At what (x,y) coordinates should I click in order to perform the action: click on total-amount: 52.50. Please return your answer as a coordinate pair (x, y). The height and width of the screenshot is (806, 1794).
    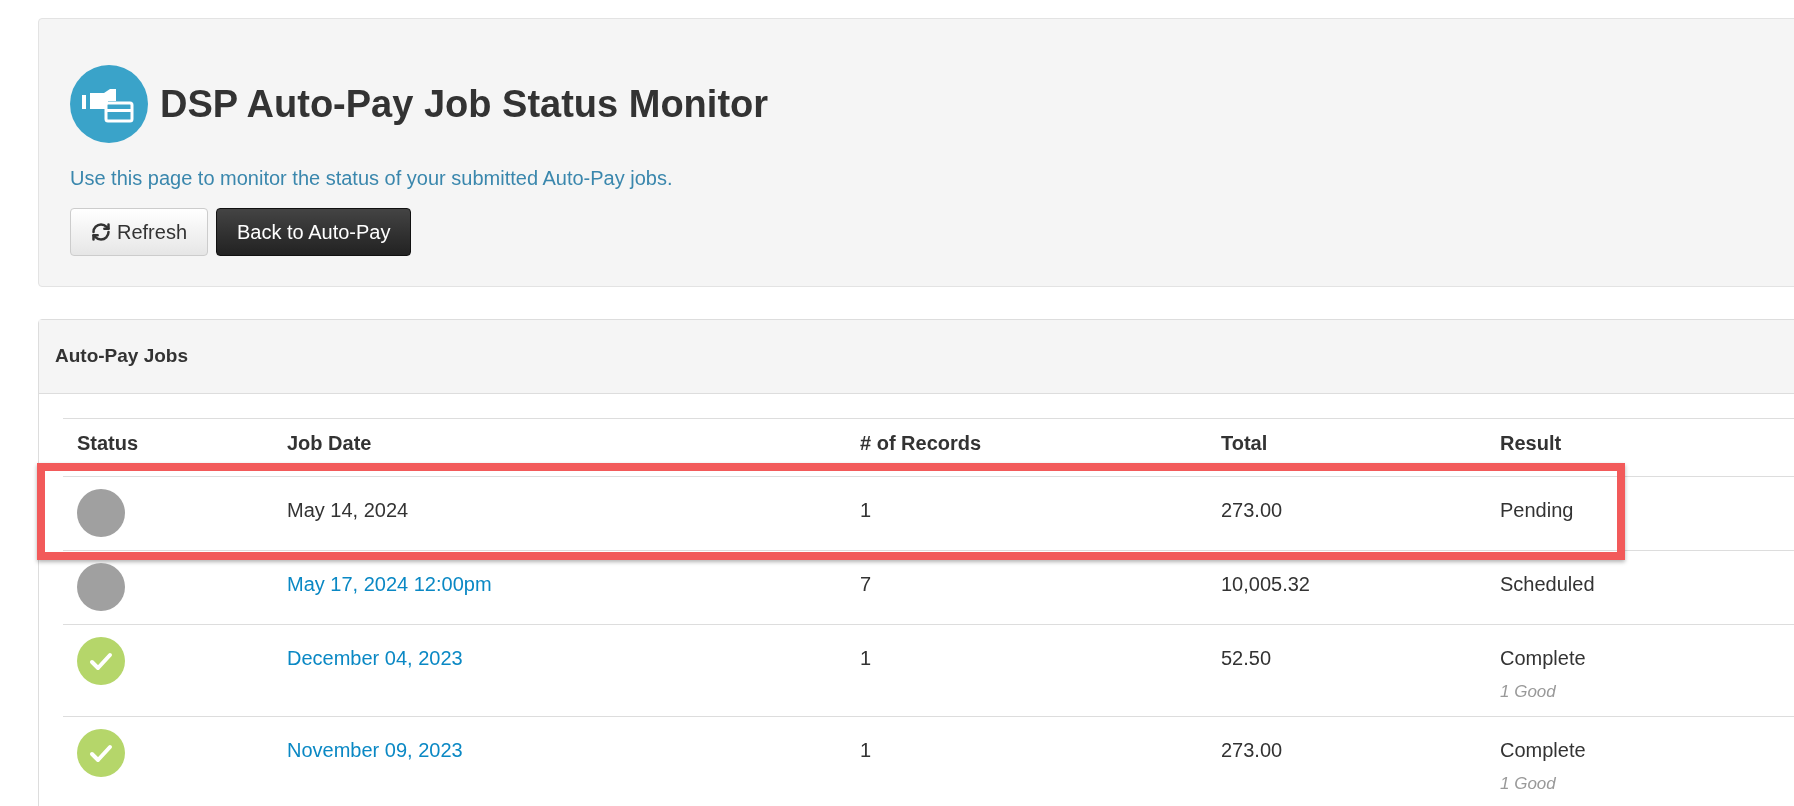
    Looking at the image, I should click on (1246, 658).